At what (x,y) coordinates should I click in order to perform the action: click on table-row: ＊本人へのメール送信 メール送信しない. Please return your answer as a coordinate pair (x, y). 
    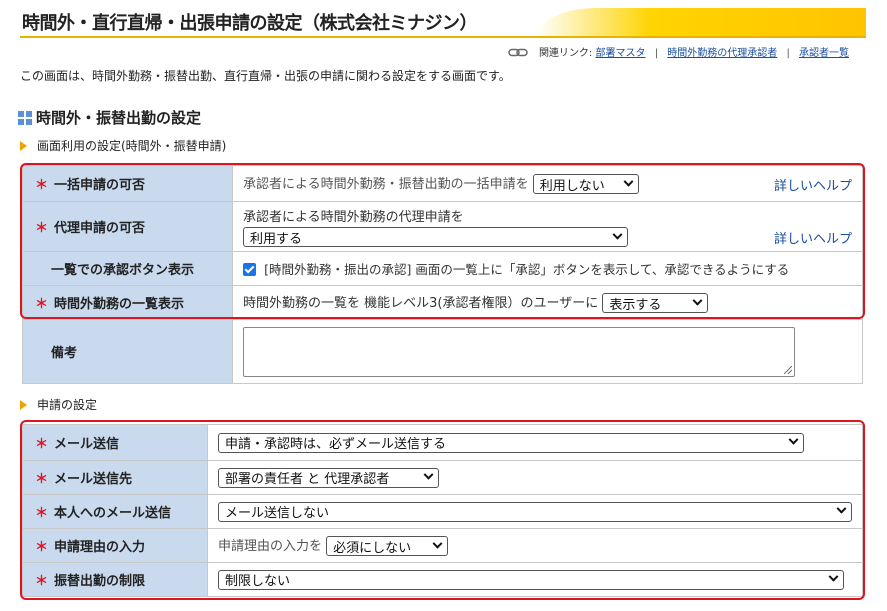
    Looking at the image, I should click on (442, 511).